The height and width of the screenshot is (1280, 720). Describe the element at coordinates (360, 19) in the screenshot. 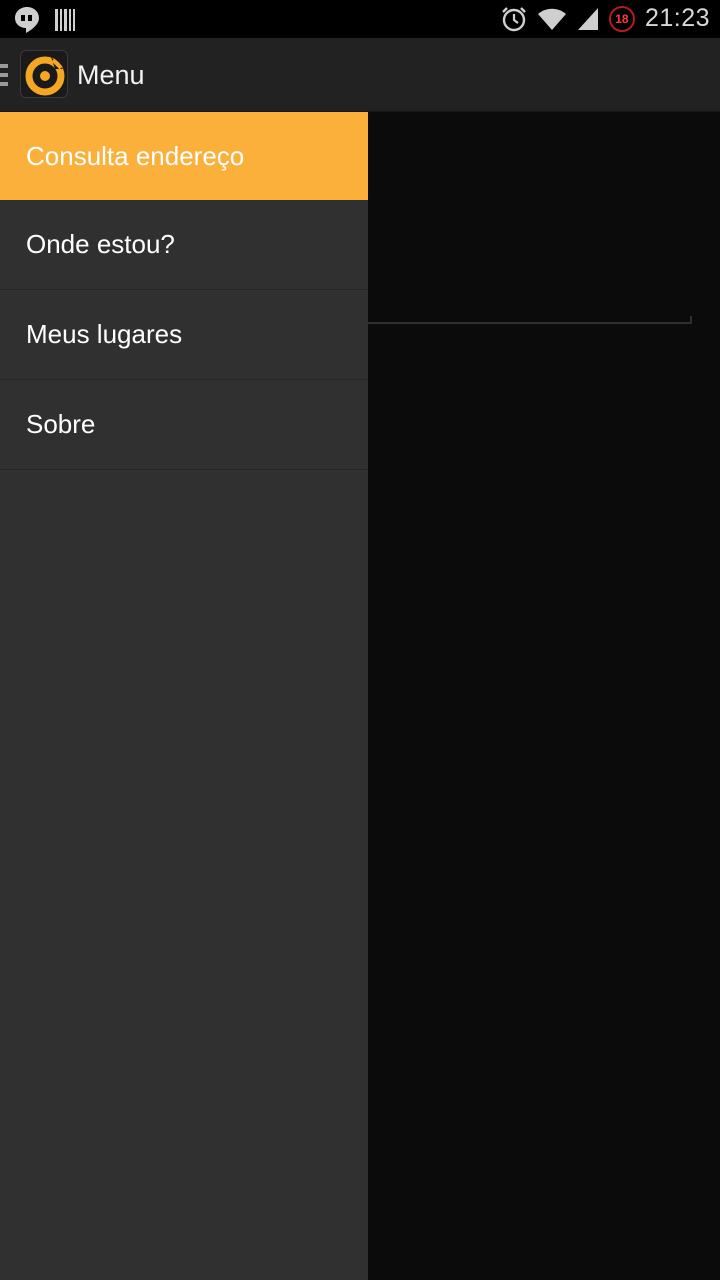

I see `status-bar: 18 21:23` at that location.